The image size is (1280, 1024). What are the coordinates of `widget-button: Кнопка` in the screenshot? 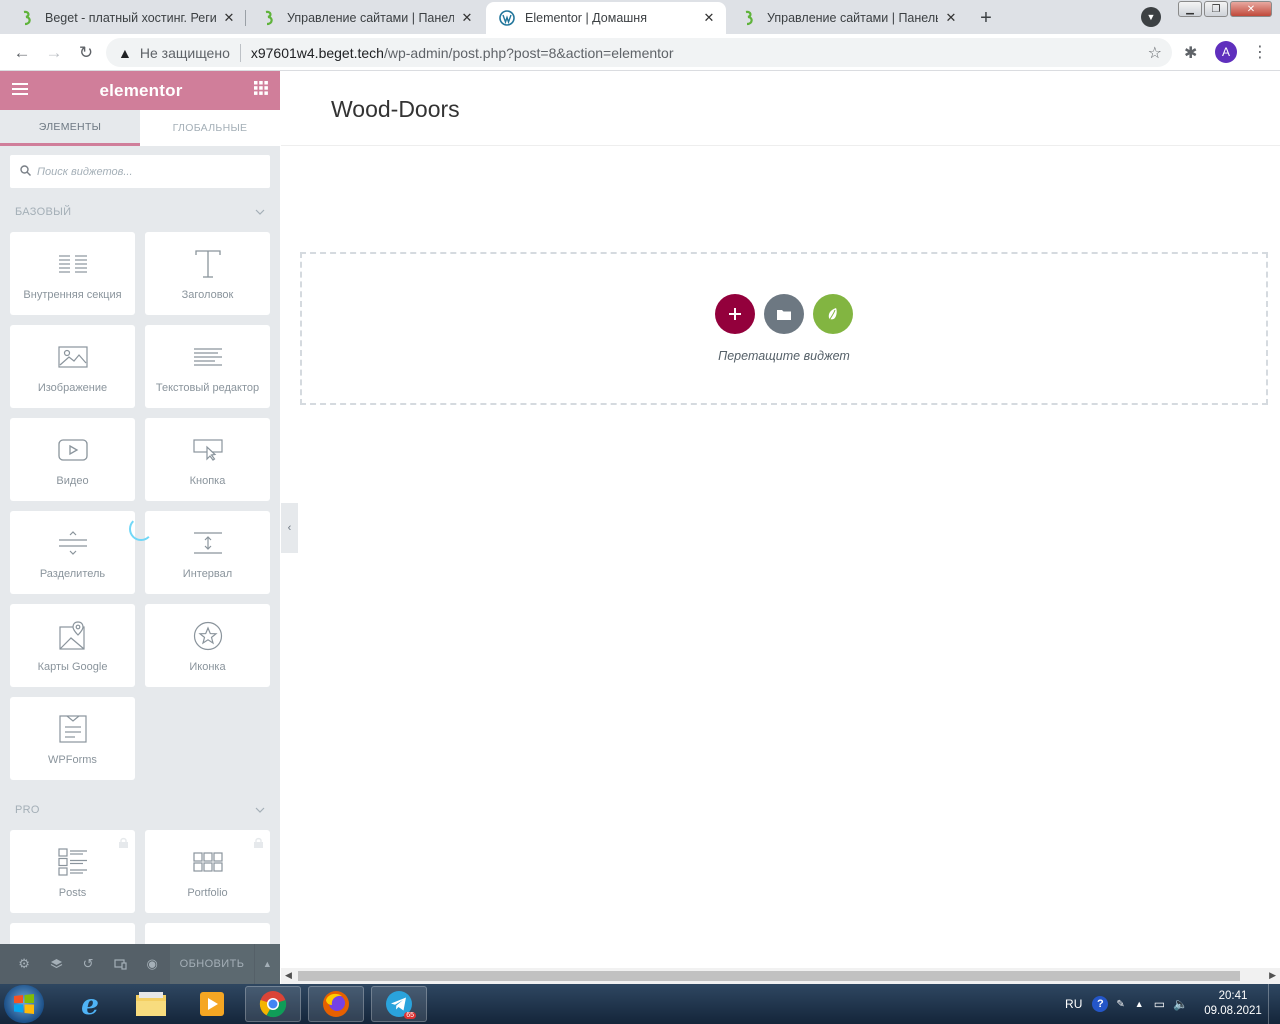 It's located at (207, 459).